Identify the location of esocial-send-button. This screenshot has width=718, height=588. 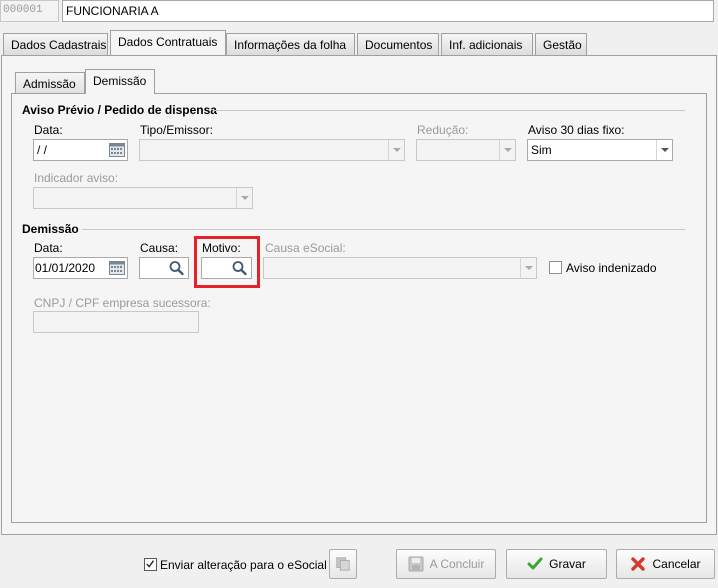
(343, 564).